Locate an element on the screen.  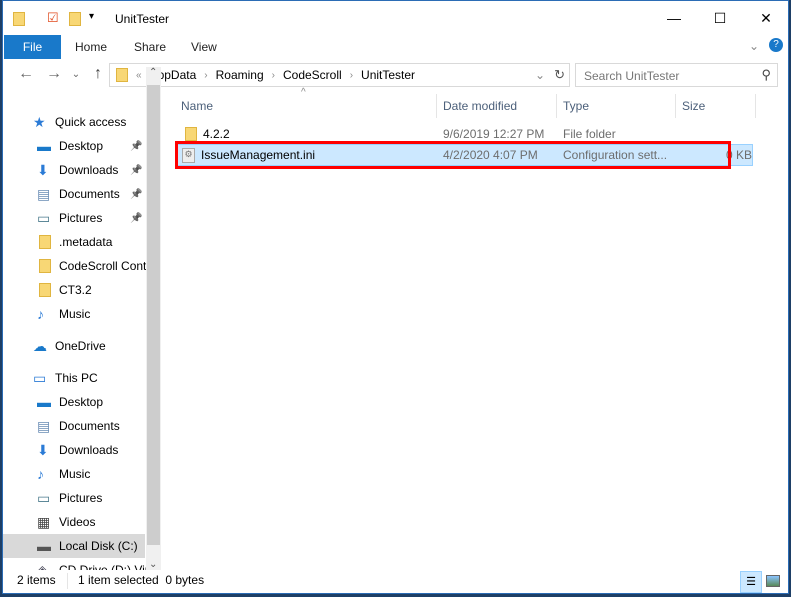
properties-icon: ☑ is located at coordinates (53, 18).